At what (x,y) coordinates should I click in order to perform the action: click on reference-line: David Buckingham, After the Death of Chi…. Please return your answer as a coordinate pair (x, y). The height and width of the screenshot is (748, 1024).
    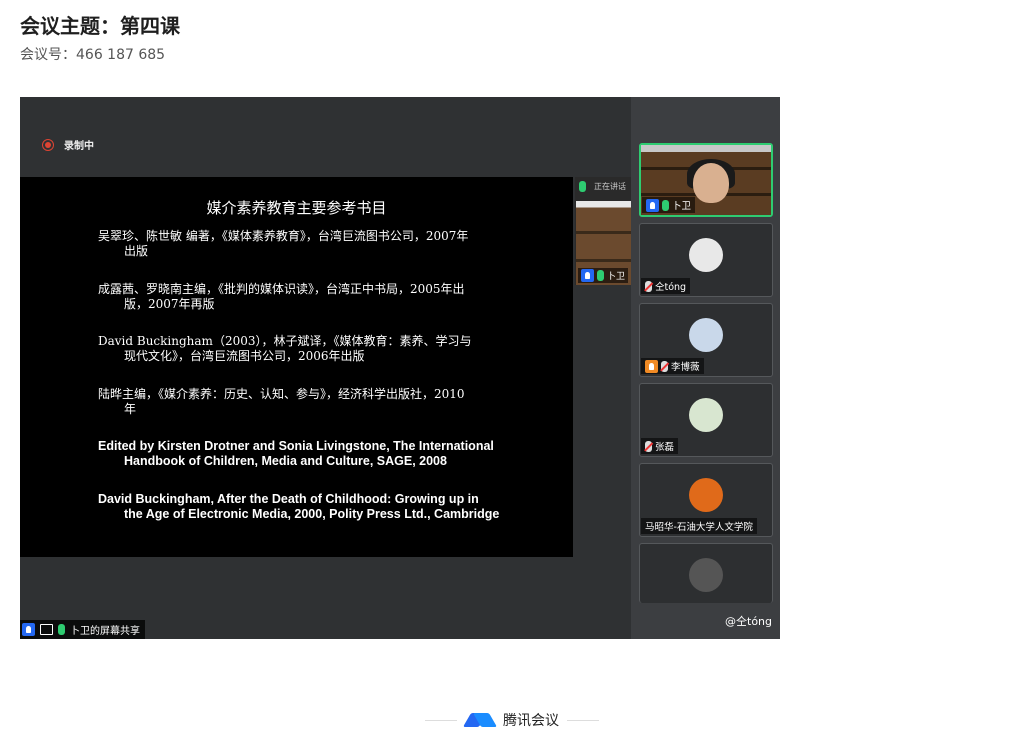
    Looking at the image, I should click on (288, 499).